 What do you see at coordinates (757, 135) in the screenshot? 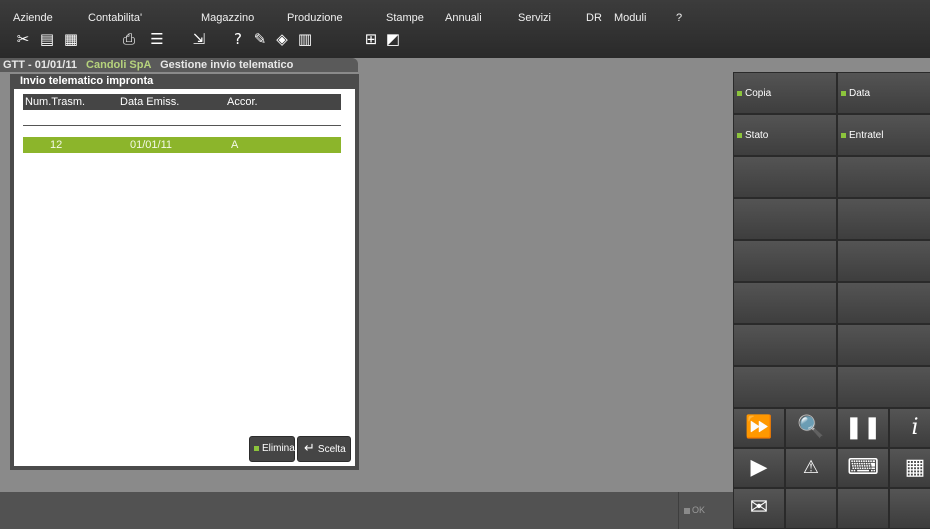
I see `status-label: Stato` at bounding box center [757, 135].